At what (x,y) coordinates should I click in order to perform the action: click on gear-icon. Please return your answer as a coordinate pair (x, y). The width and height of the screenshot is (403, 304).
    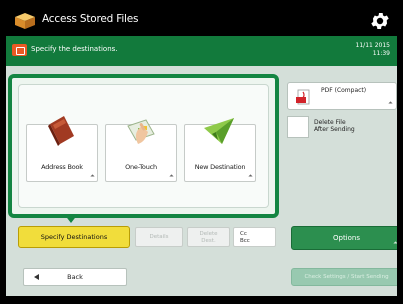
    Looking at the image, I should click on (380, 21).